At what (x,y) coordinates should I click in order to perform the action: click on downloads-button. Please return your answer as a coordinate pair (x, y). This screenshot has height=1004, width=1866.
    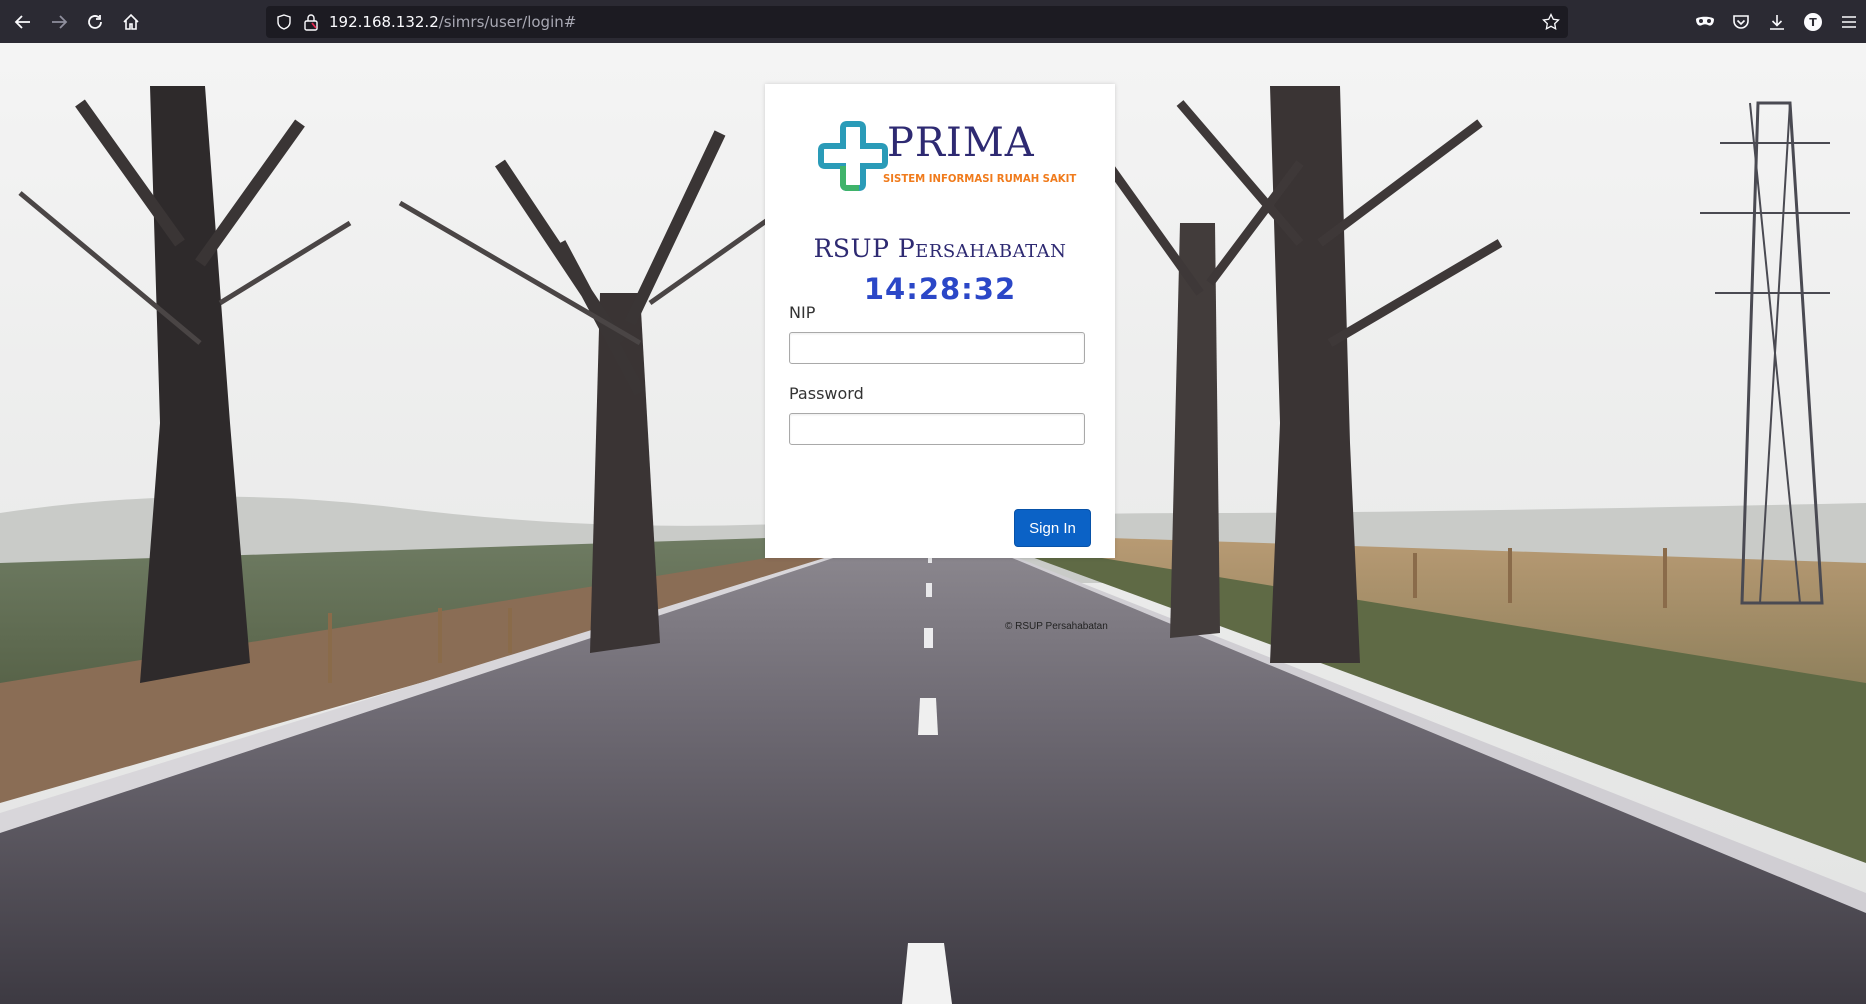
    Looking at the image, I should click on (1777, 22).